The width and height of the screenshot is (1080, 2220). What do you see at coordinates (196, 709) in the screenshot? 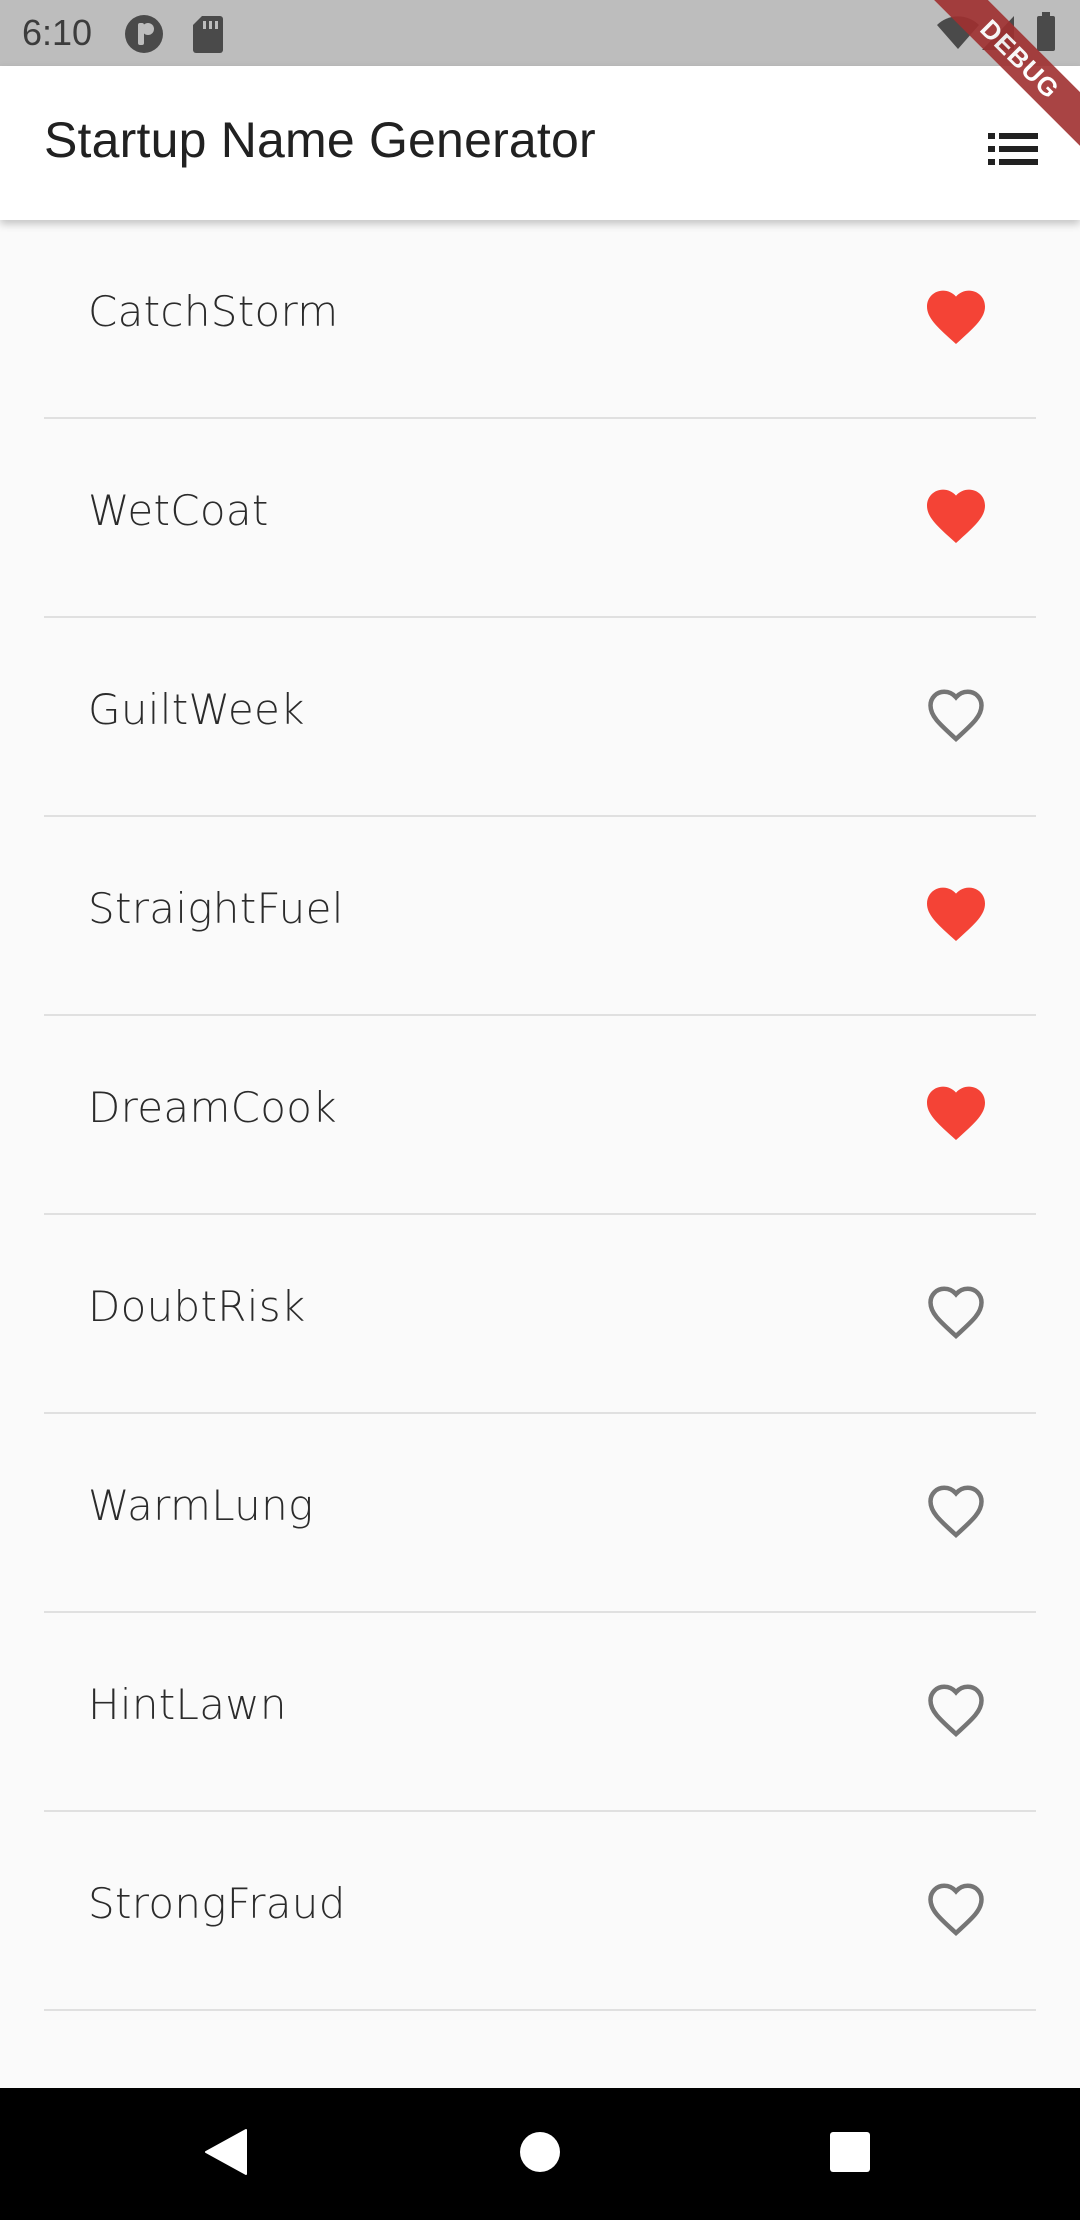
I see `suggestion-name: GuiltWeek` at bounding box center [196, 709].